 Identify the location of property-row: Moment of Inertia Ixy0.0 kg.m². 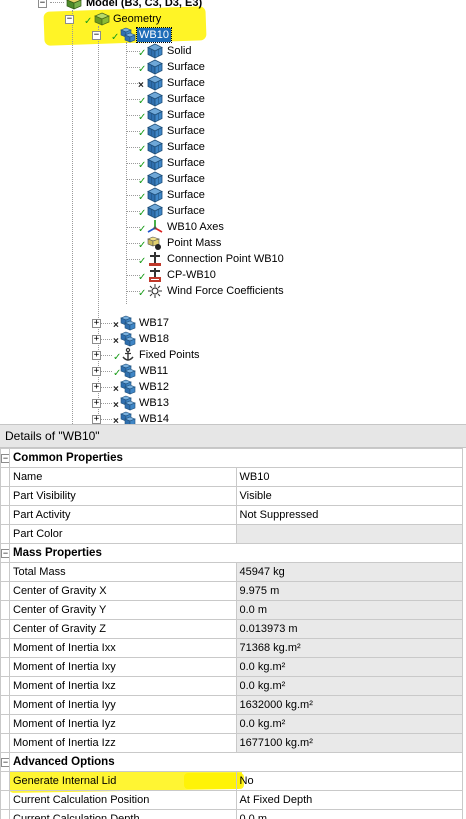
(232, 667).